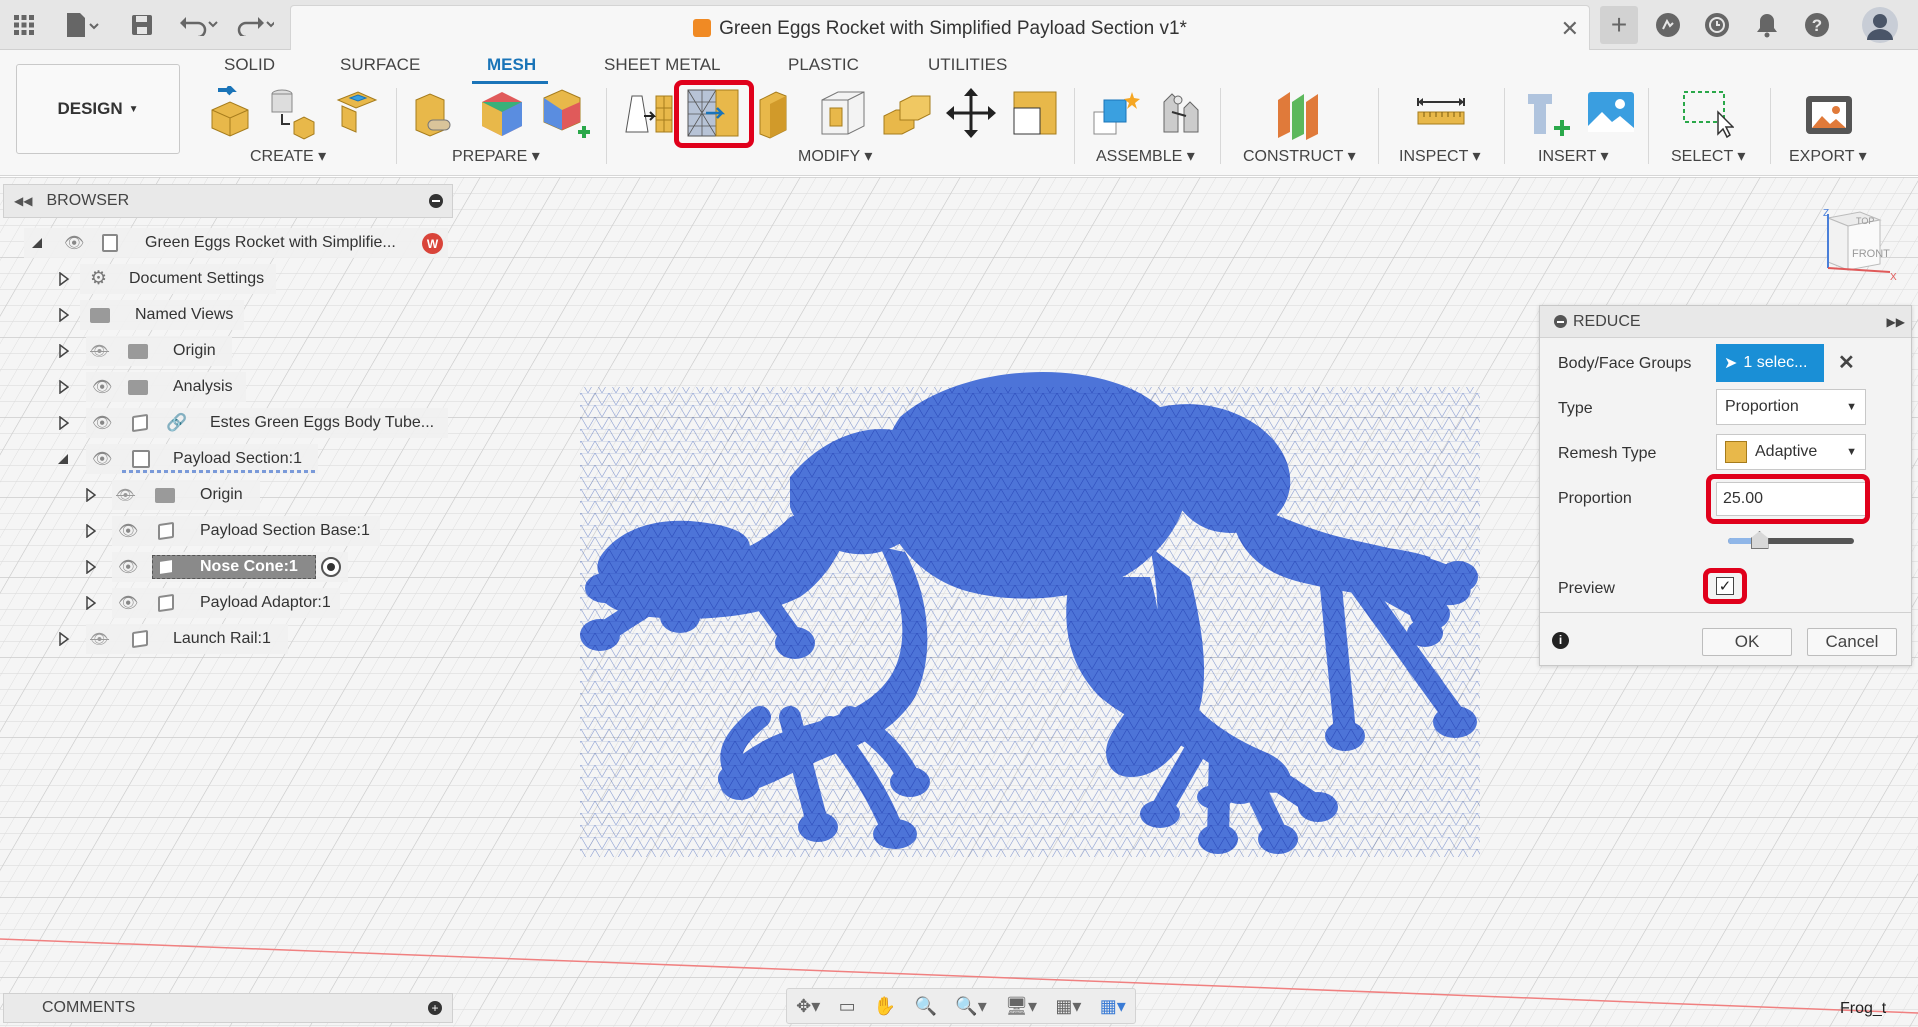 The image size is (1918, 1027). I want to click on tree-item-document-settings: ⚙ Document Settings, so click(166, 279).